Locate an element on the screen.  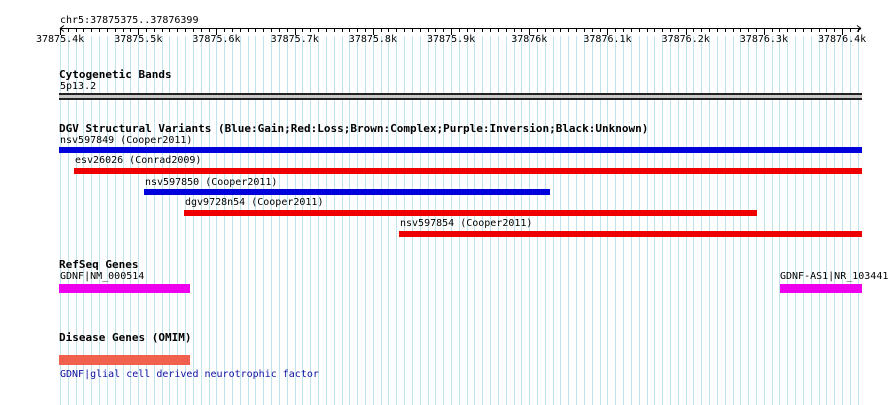
variant-label: dgv9728n54 (Cooper2011) is located at coordinates (254, 202).